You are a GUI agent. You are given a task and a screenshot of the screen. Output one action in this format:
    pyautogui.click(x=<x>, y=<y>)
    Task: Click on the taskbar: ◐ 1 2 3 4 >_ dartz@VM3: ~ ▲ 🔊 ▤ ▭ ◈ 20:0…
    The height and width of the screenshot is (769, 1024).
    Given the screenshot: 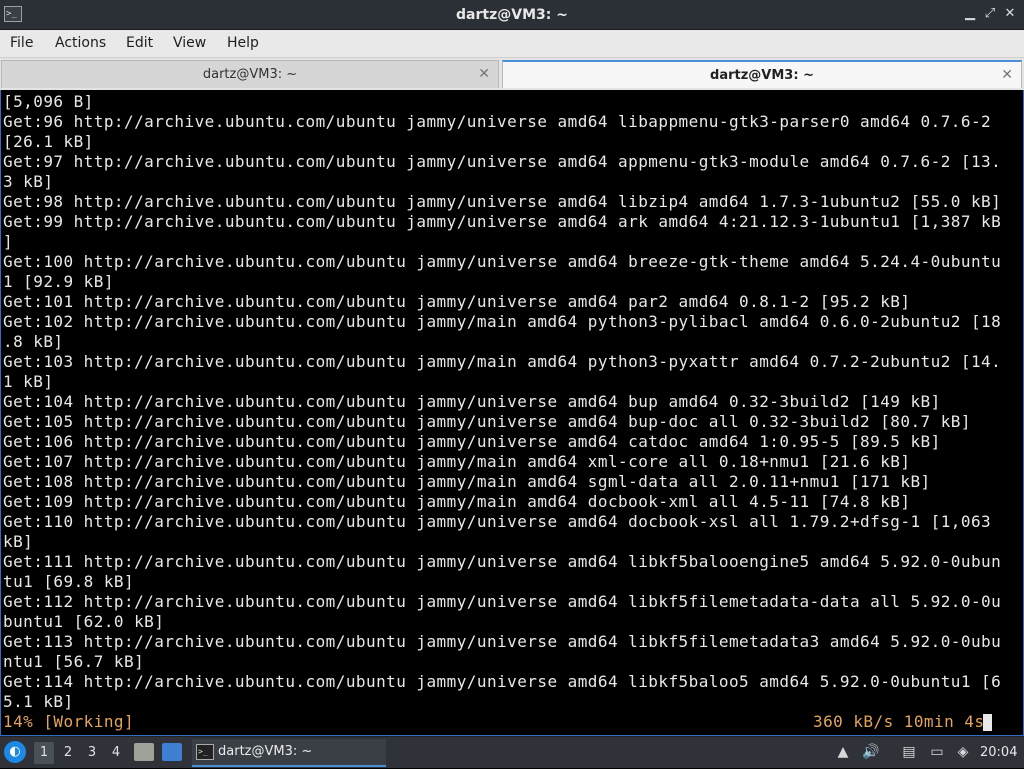 What is the action you would take?
    pyautogui.click(x=512, y=752)
    